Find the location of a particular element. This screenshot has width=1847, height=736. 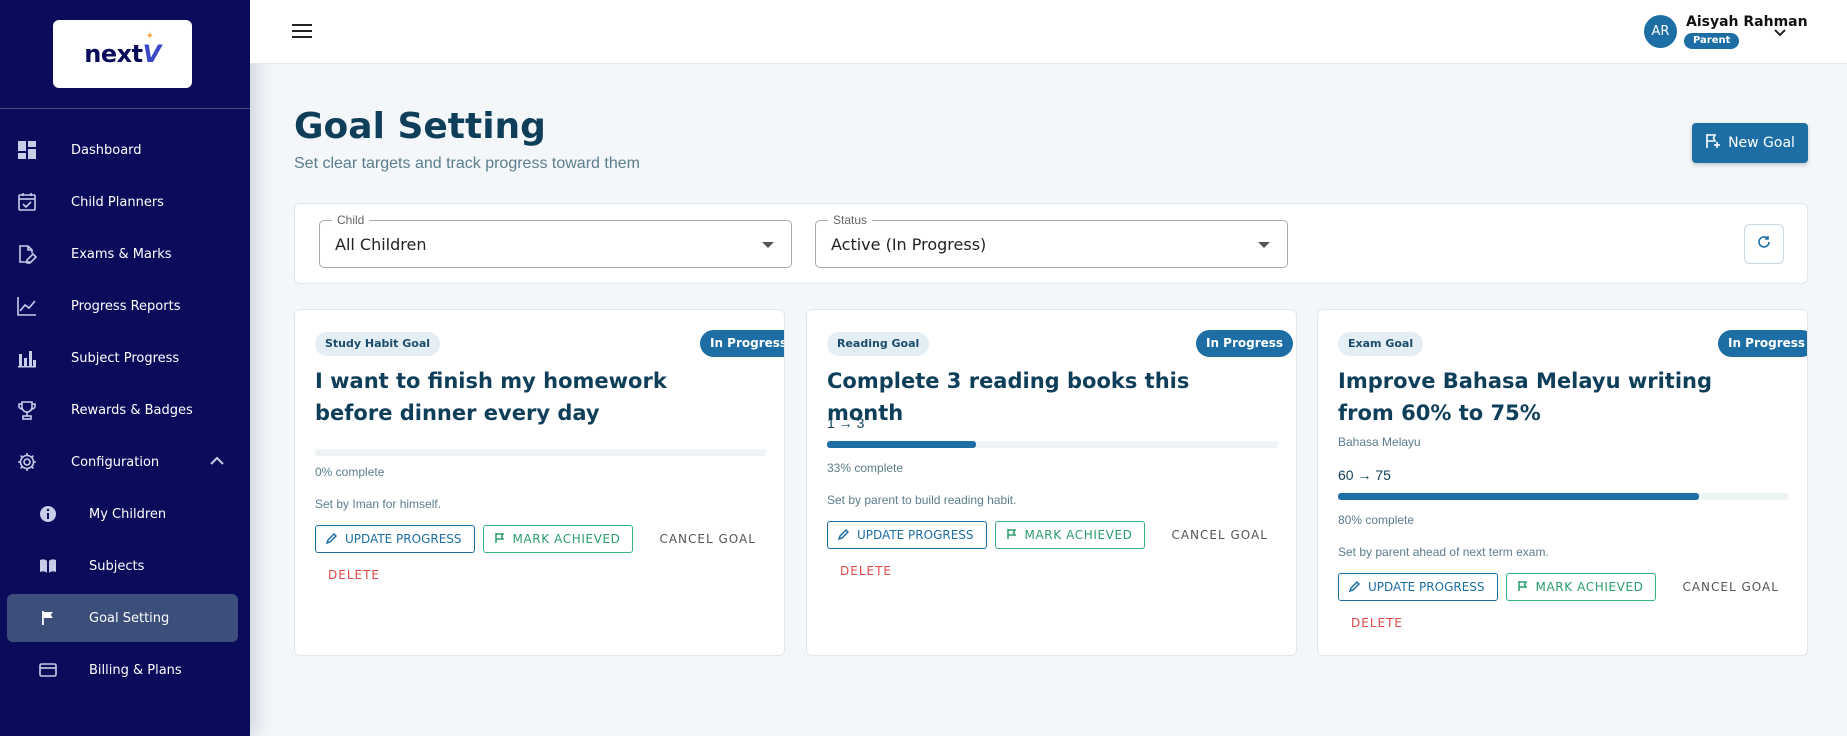

chevron-up-icon is located at coordinates (217, 462).